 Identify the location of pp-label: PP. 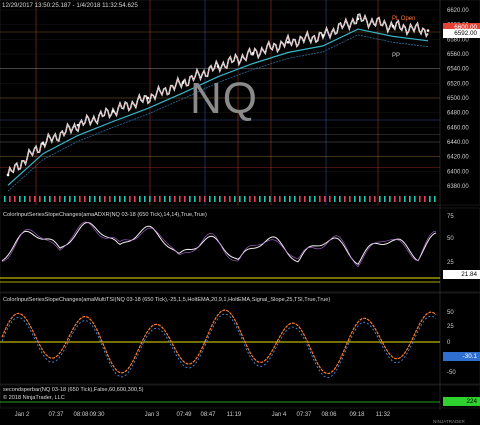
(396, 56).